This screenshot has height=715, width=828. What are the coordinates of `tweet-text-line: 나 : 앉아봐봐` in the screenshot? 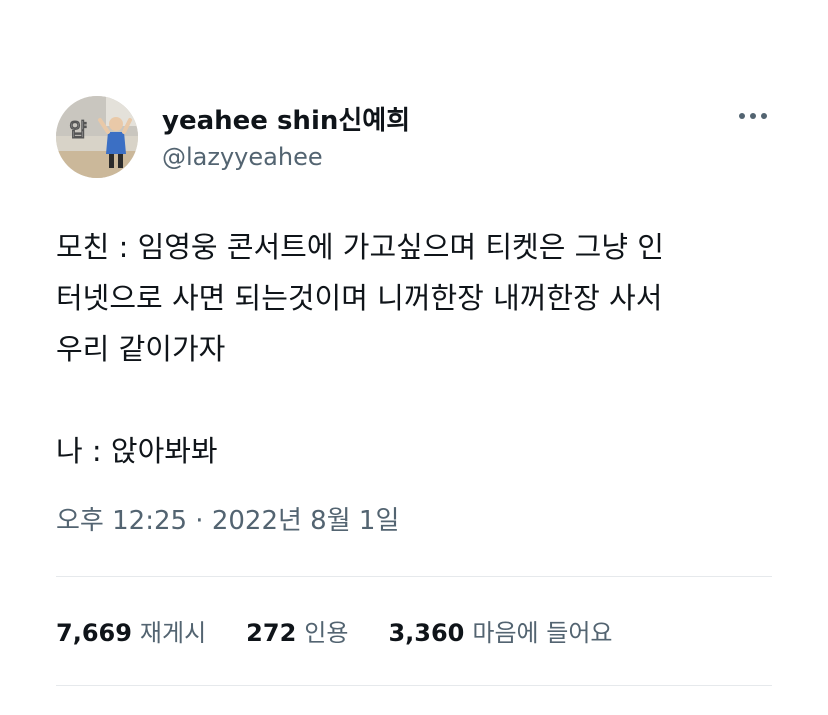 It's located at (137, 451).